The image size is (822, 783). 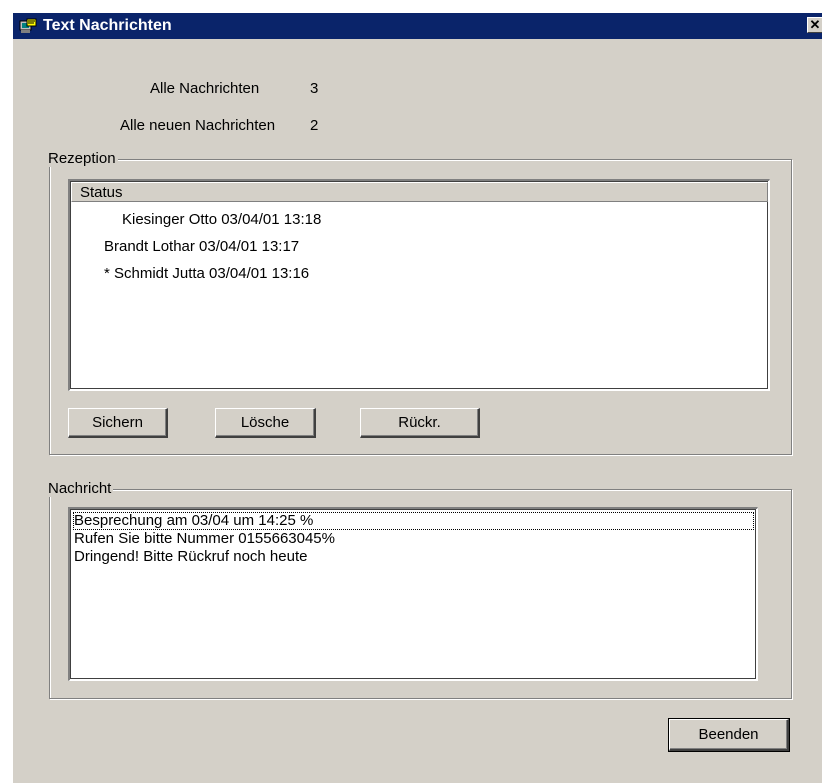 I want to click on messages-app-icon, so click(x=28, y=25).